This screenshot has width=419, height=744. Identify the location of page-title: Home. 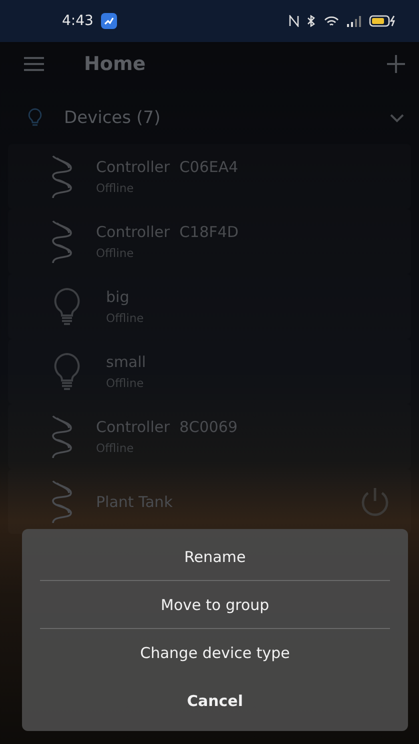
(115, 64).